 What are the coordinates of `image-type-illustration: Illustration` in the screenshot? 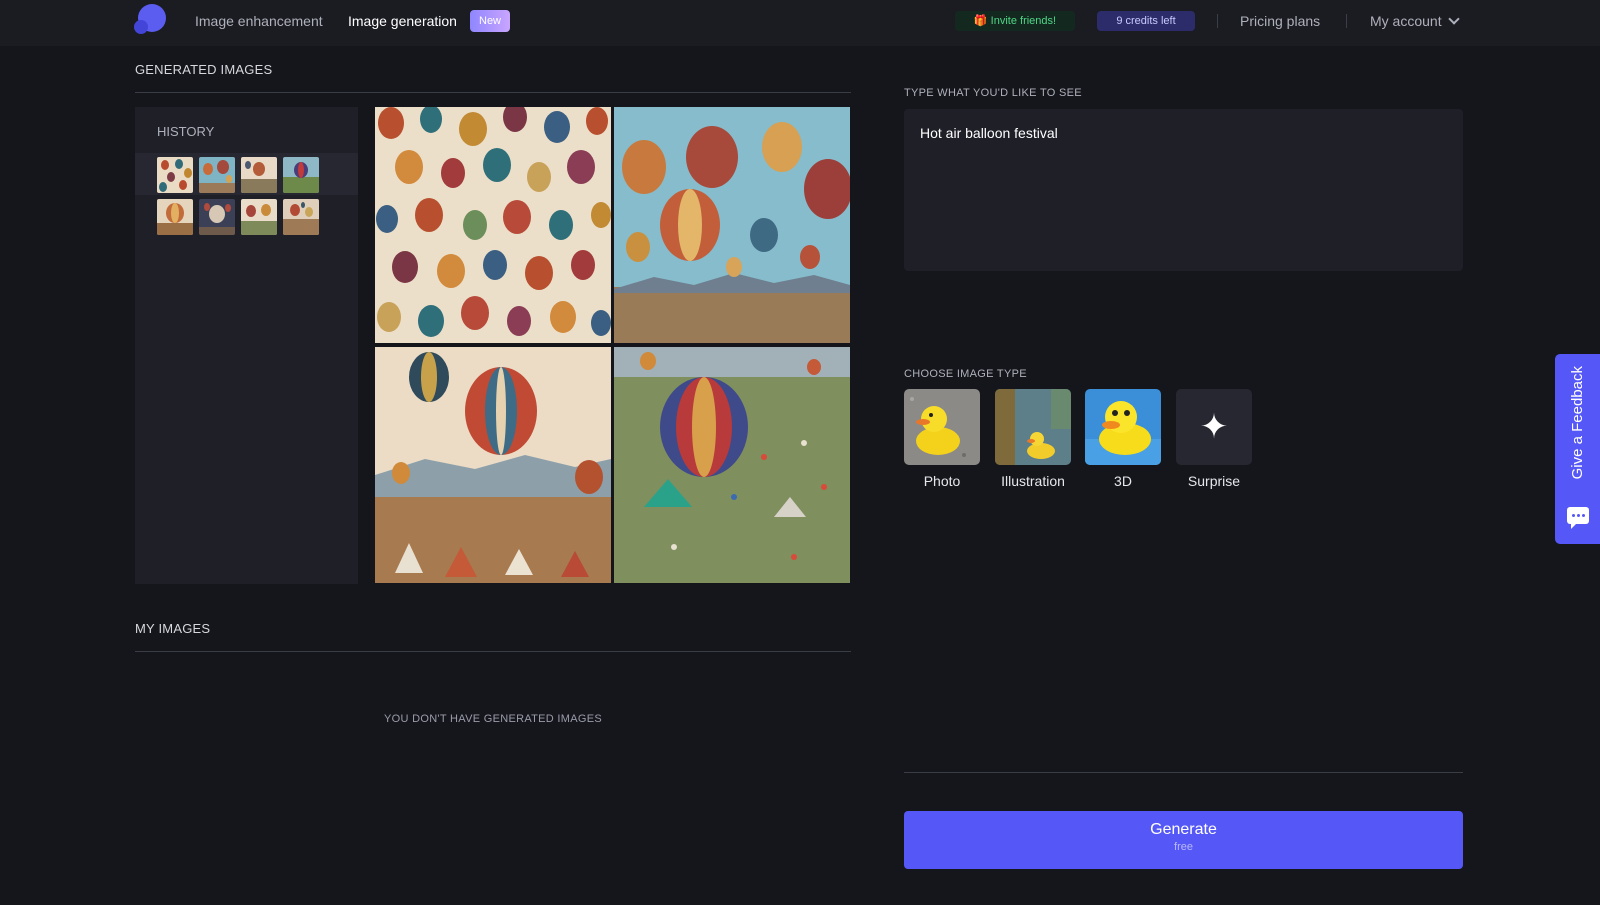 It's located at (1033, 439).